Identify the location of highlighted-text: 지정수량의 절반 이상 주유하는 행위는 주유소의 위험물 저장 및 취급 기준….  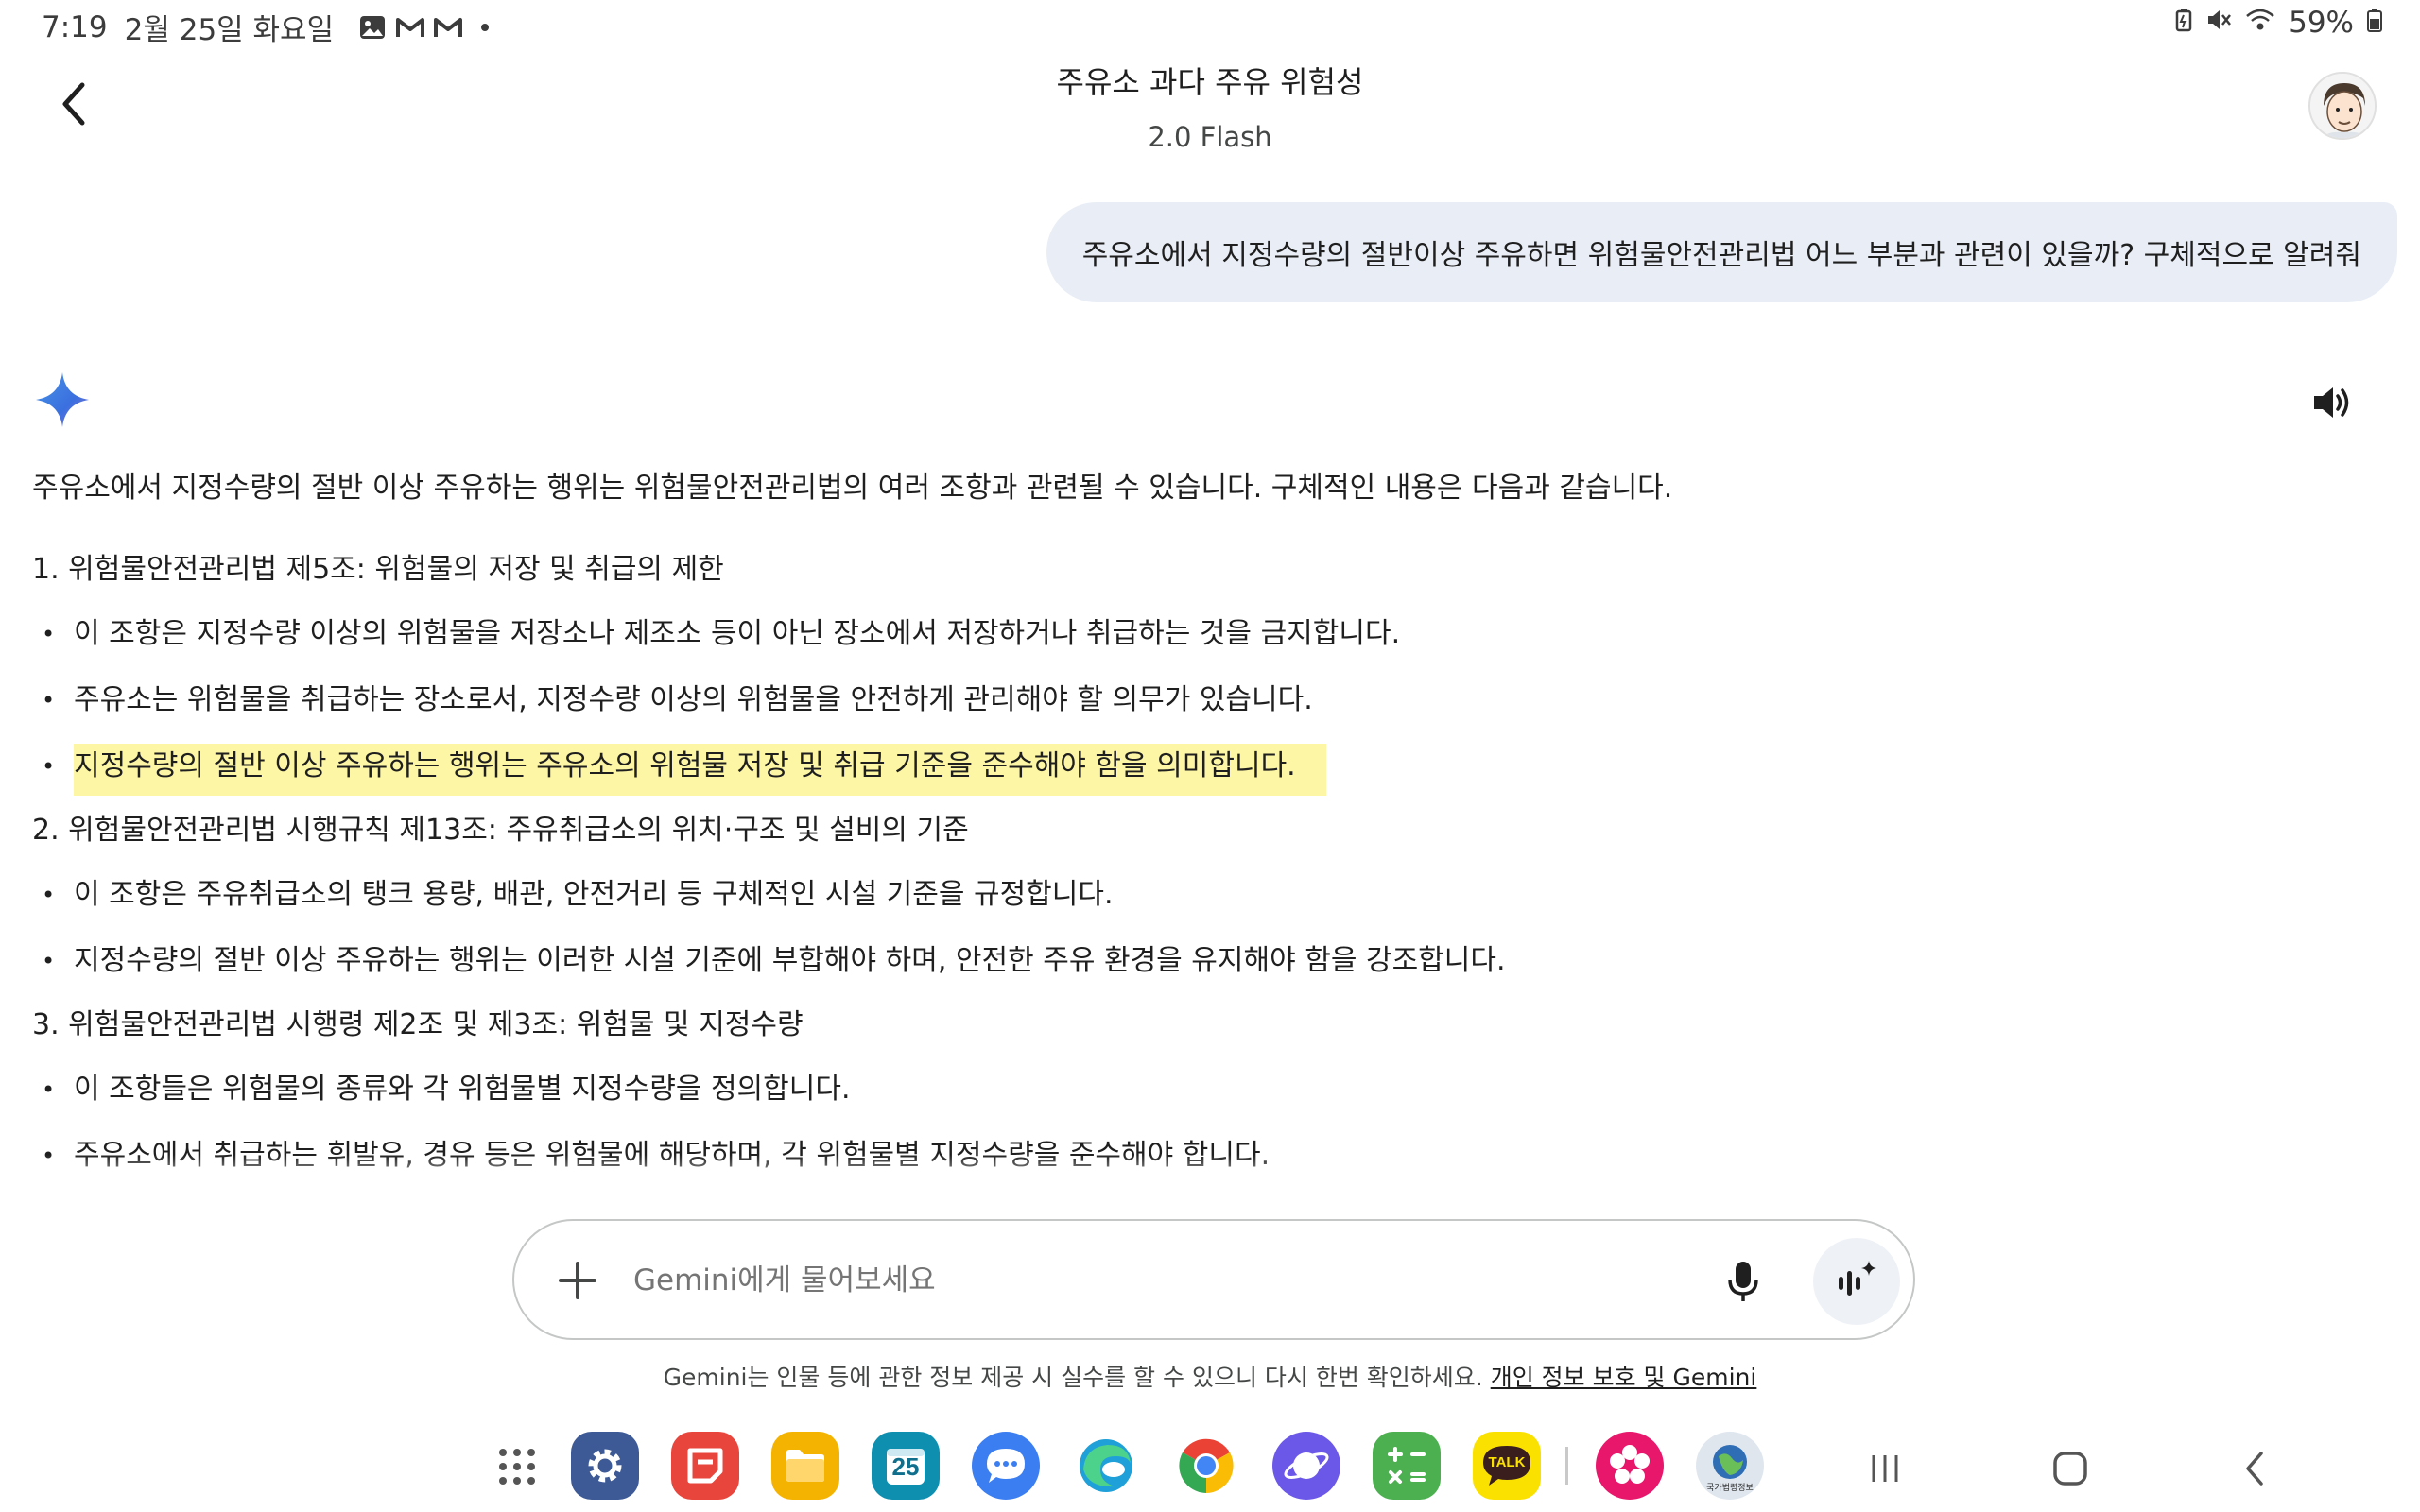
(700, 770).